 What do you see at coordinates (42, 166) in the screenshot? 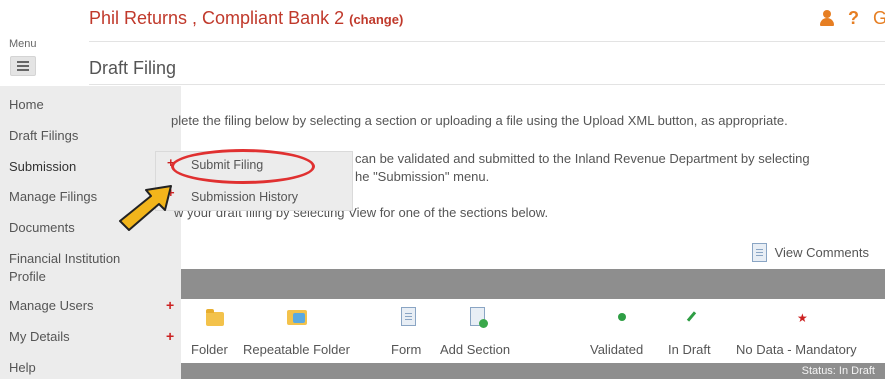
I see `sidebar-item-submission: Submission` at bounding box center [42, 166].